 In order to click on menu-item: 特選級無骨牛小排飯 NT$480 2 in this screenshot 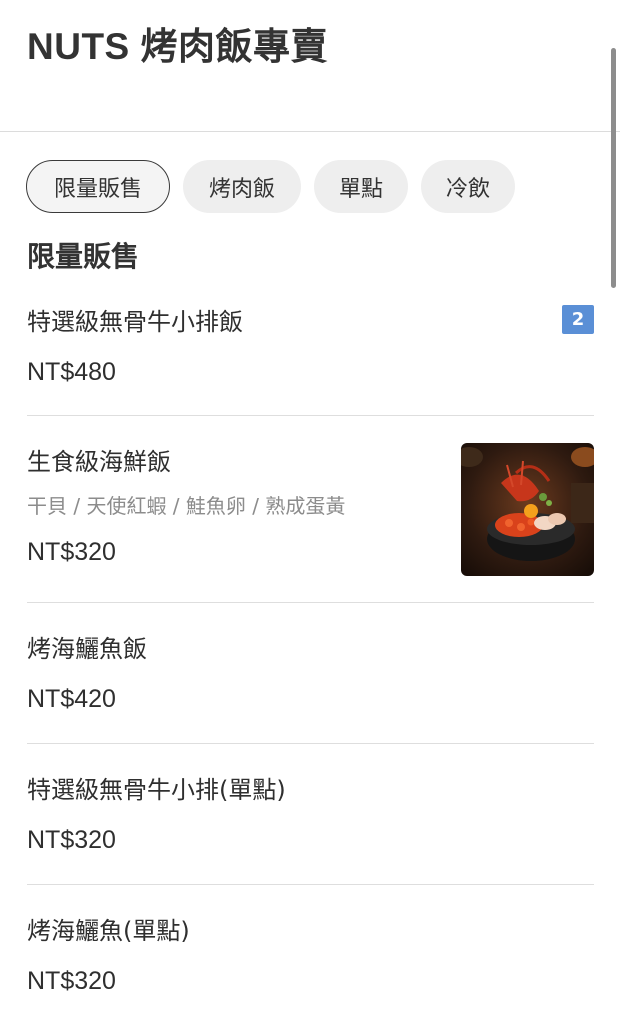, I will do `click(310, 353)`.